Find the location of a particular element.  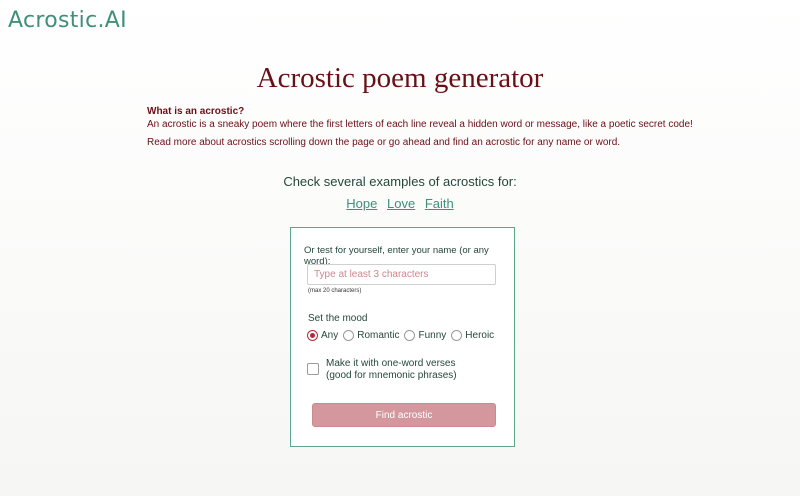

mood-option-heroic: Heroic is located at coordinates (472, 335).